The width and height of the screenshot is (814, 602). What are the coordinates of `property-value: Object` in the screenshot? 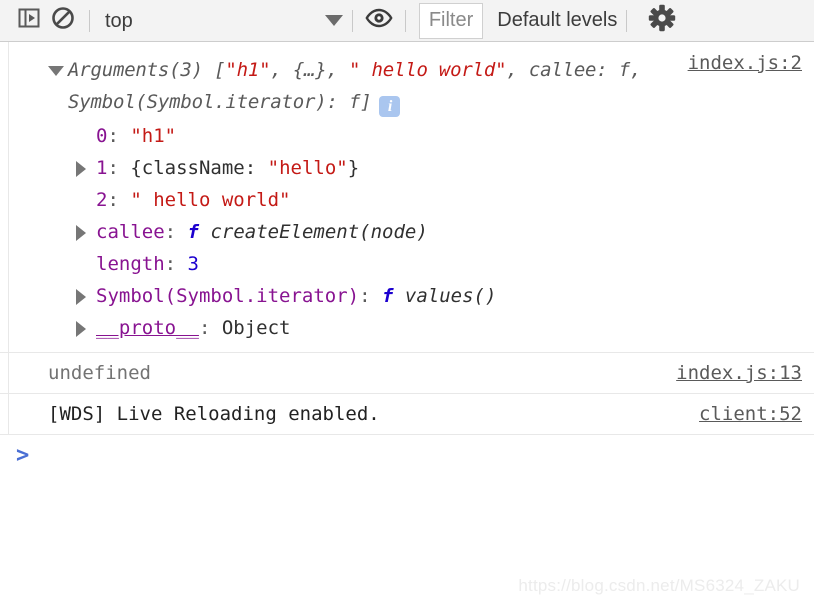 It's located at (256, 328).